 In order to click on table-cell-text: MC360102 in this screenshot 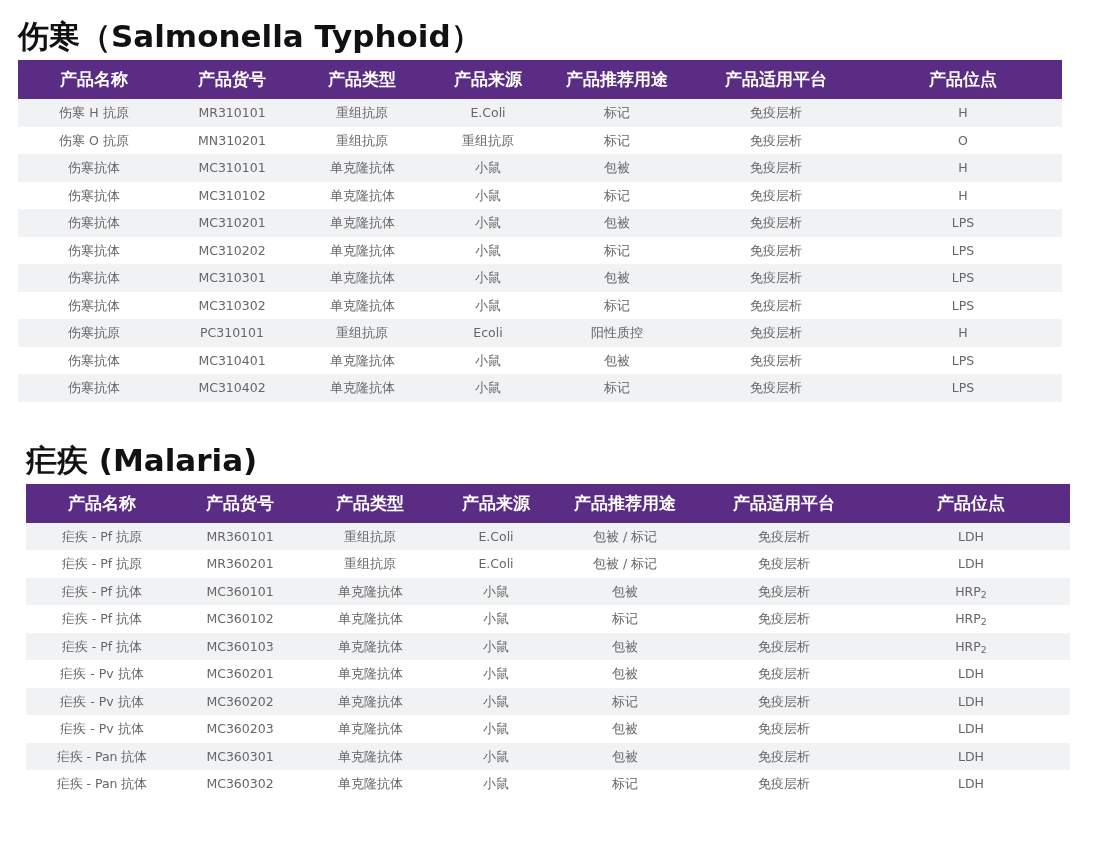, I will do `click(240, 619)`.